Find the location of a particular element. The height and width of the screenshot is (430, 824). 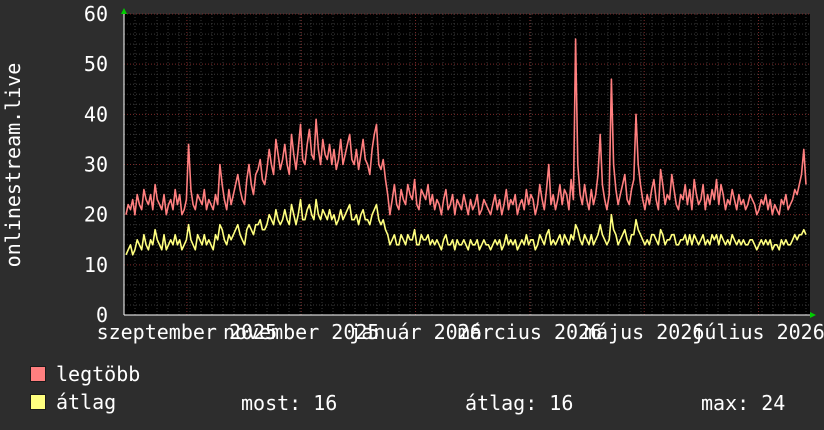

y-ticks: 0102030405060 is located at coordinates (96, 164).